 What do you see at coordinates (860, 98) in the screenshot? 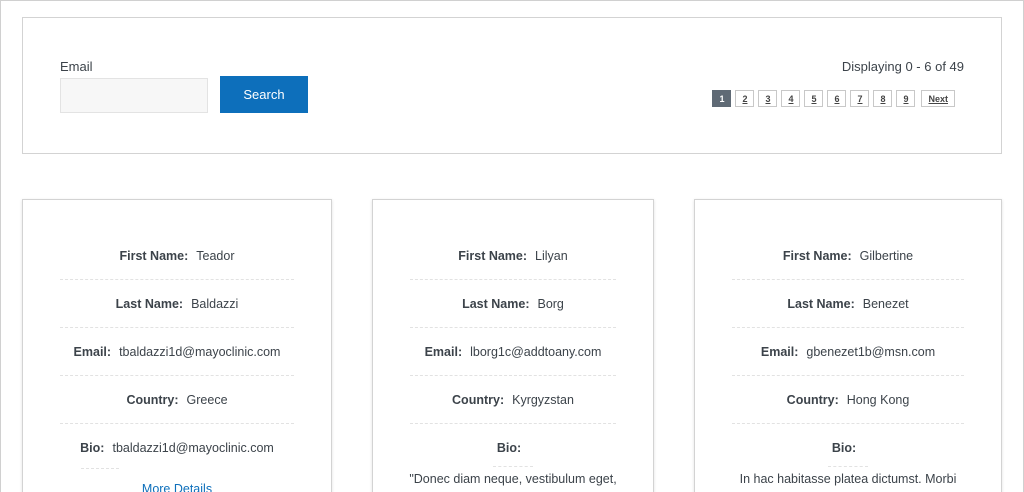
I see `page-7-link: 7` at bounding box center [860, 98].